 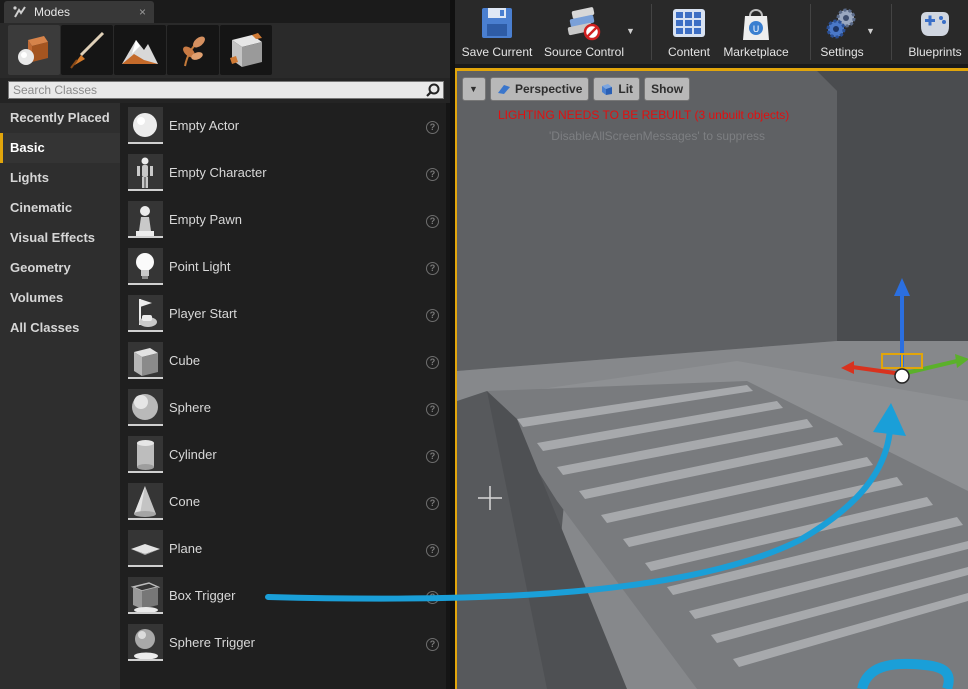 I want to click on point-light-icon, so click(x=145, y=266).